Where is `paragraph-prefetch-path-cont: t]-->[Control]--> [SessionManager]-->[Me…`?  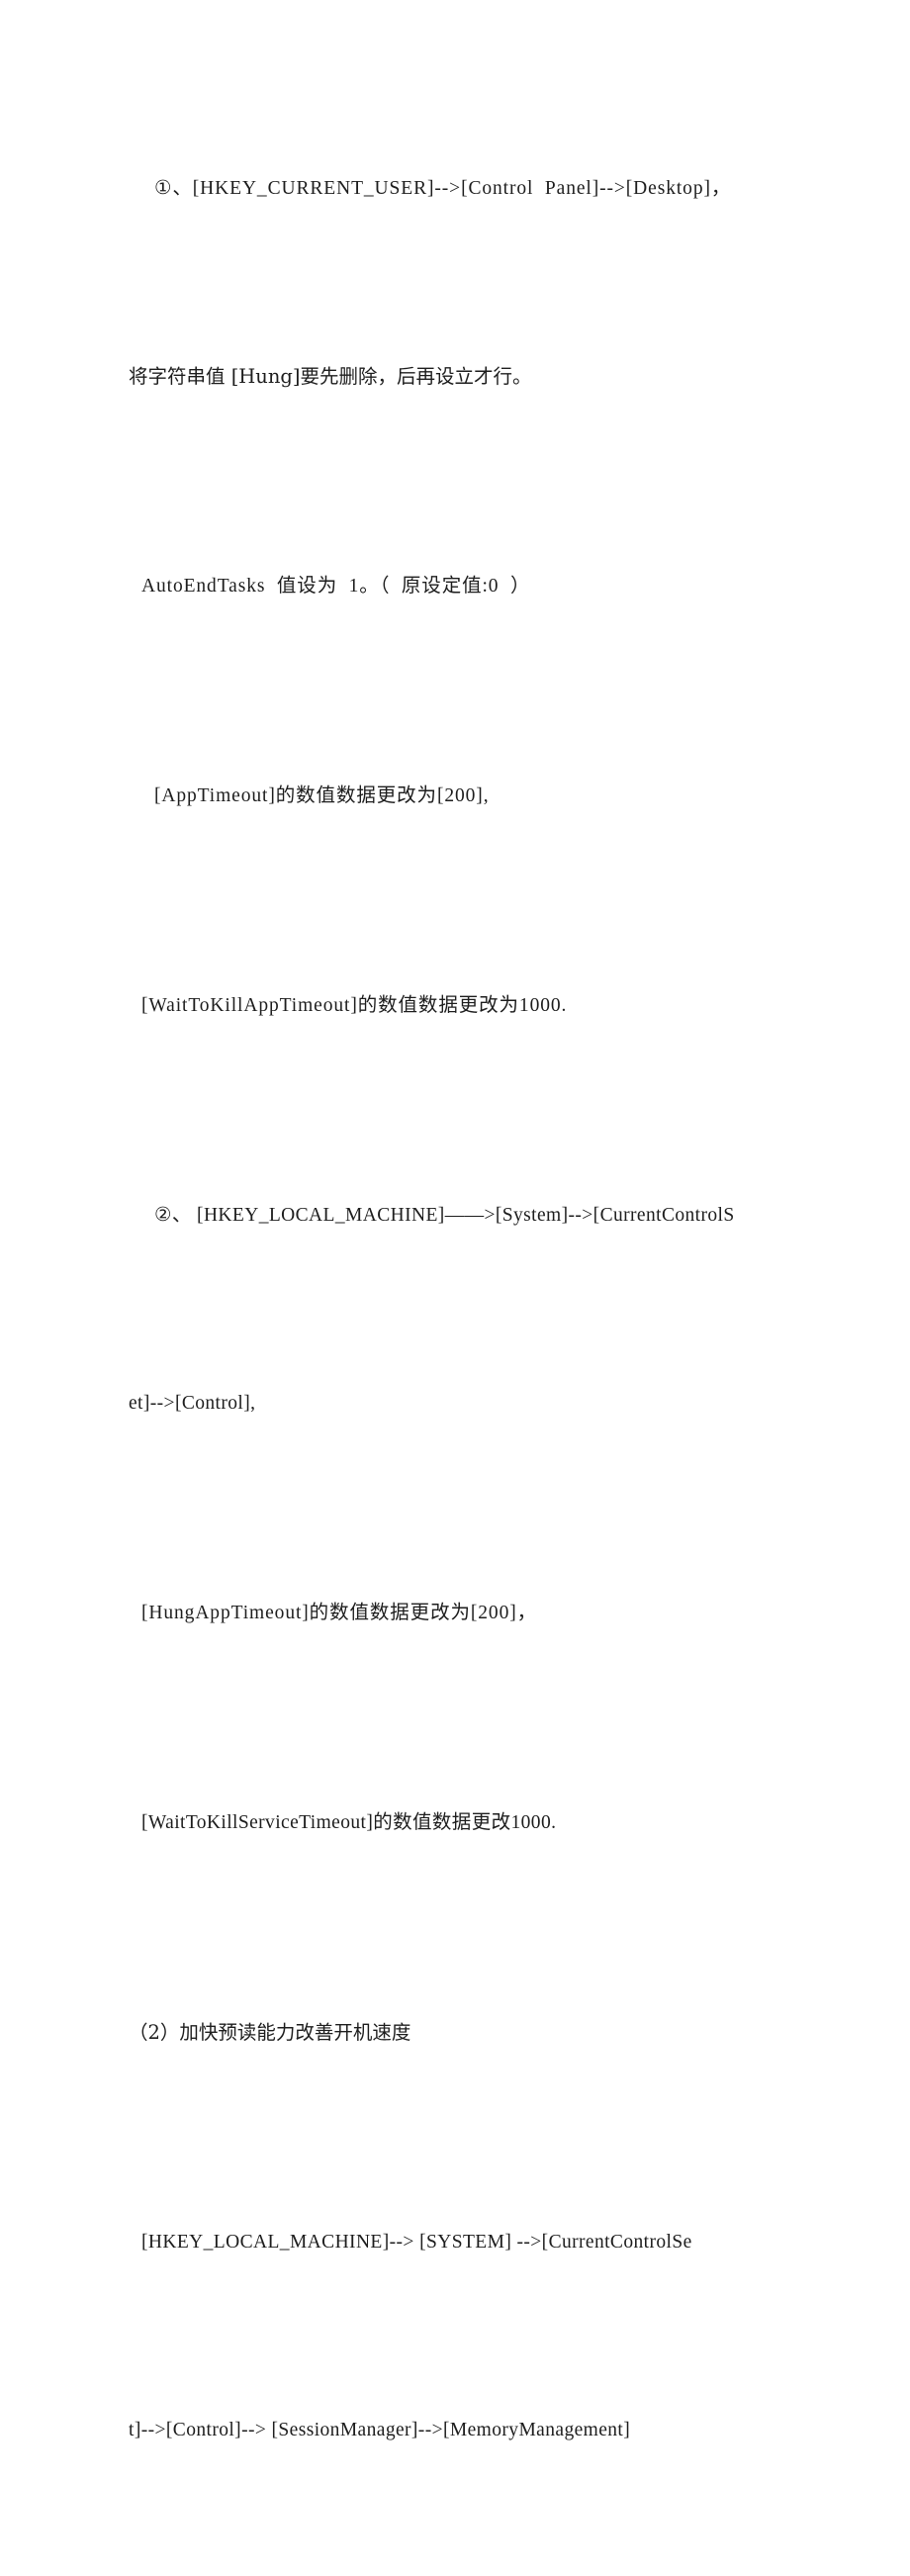
paragraph-prefetch-path-cont: t]-->[Control]--> [SessionManager]-->[Me… is located at coordinates (460, 2431).